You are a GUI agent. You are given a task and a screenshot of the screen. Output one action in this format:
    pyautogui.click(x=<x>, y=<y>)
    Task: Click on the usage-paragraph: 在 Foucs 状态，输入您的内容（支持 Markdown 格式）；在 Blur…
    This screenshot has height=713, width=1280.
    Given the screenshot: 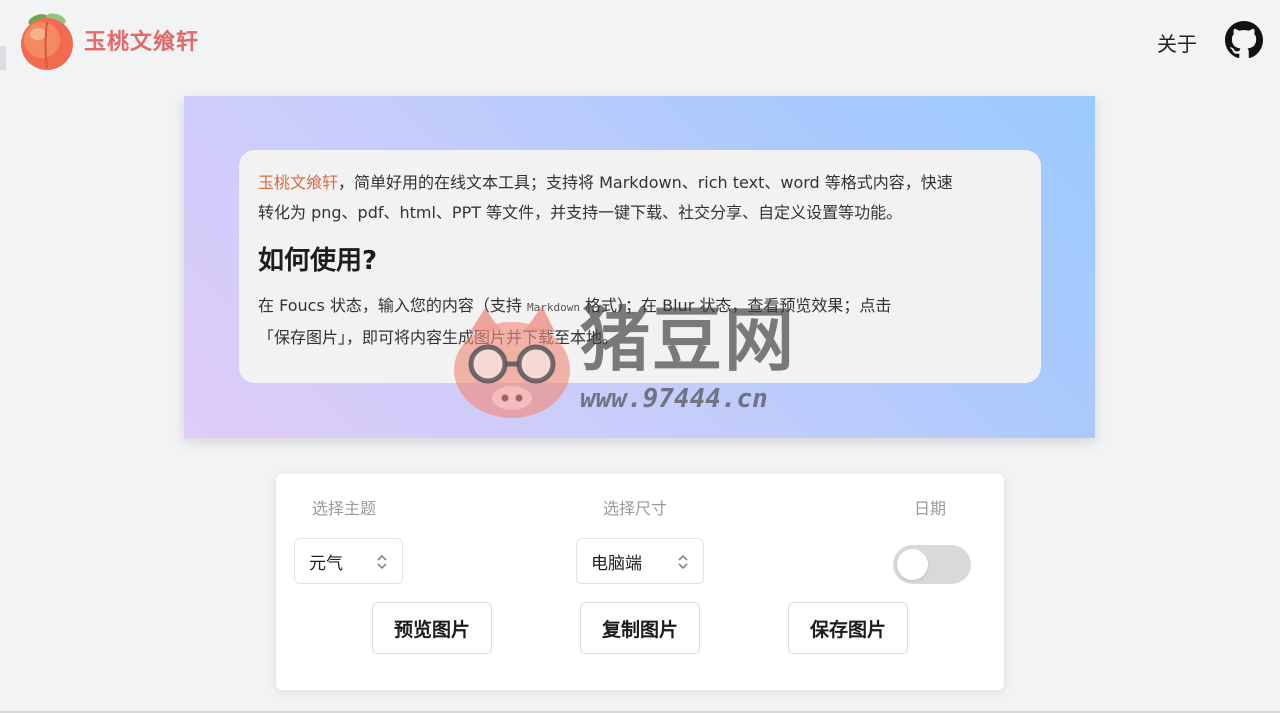 What is the action you would take?
    pyautogui.click(x=639, y=322)
    